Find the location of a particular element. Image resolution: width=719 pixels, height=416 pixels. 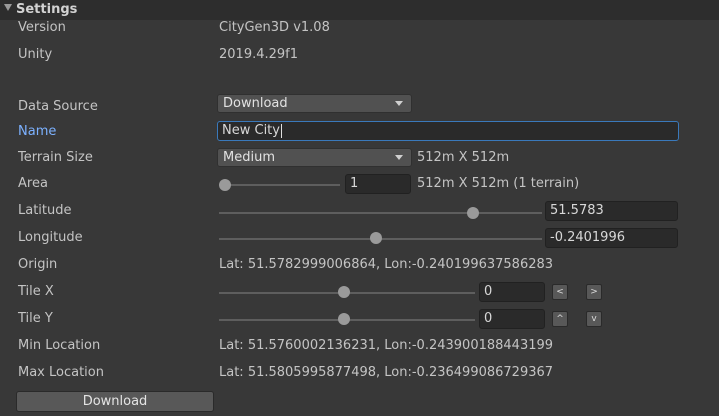

tile-x-field: 0 is located at coordinates (512, 292).